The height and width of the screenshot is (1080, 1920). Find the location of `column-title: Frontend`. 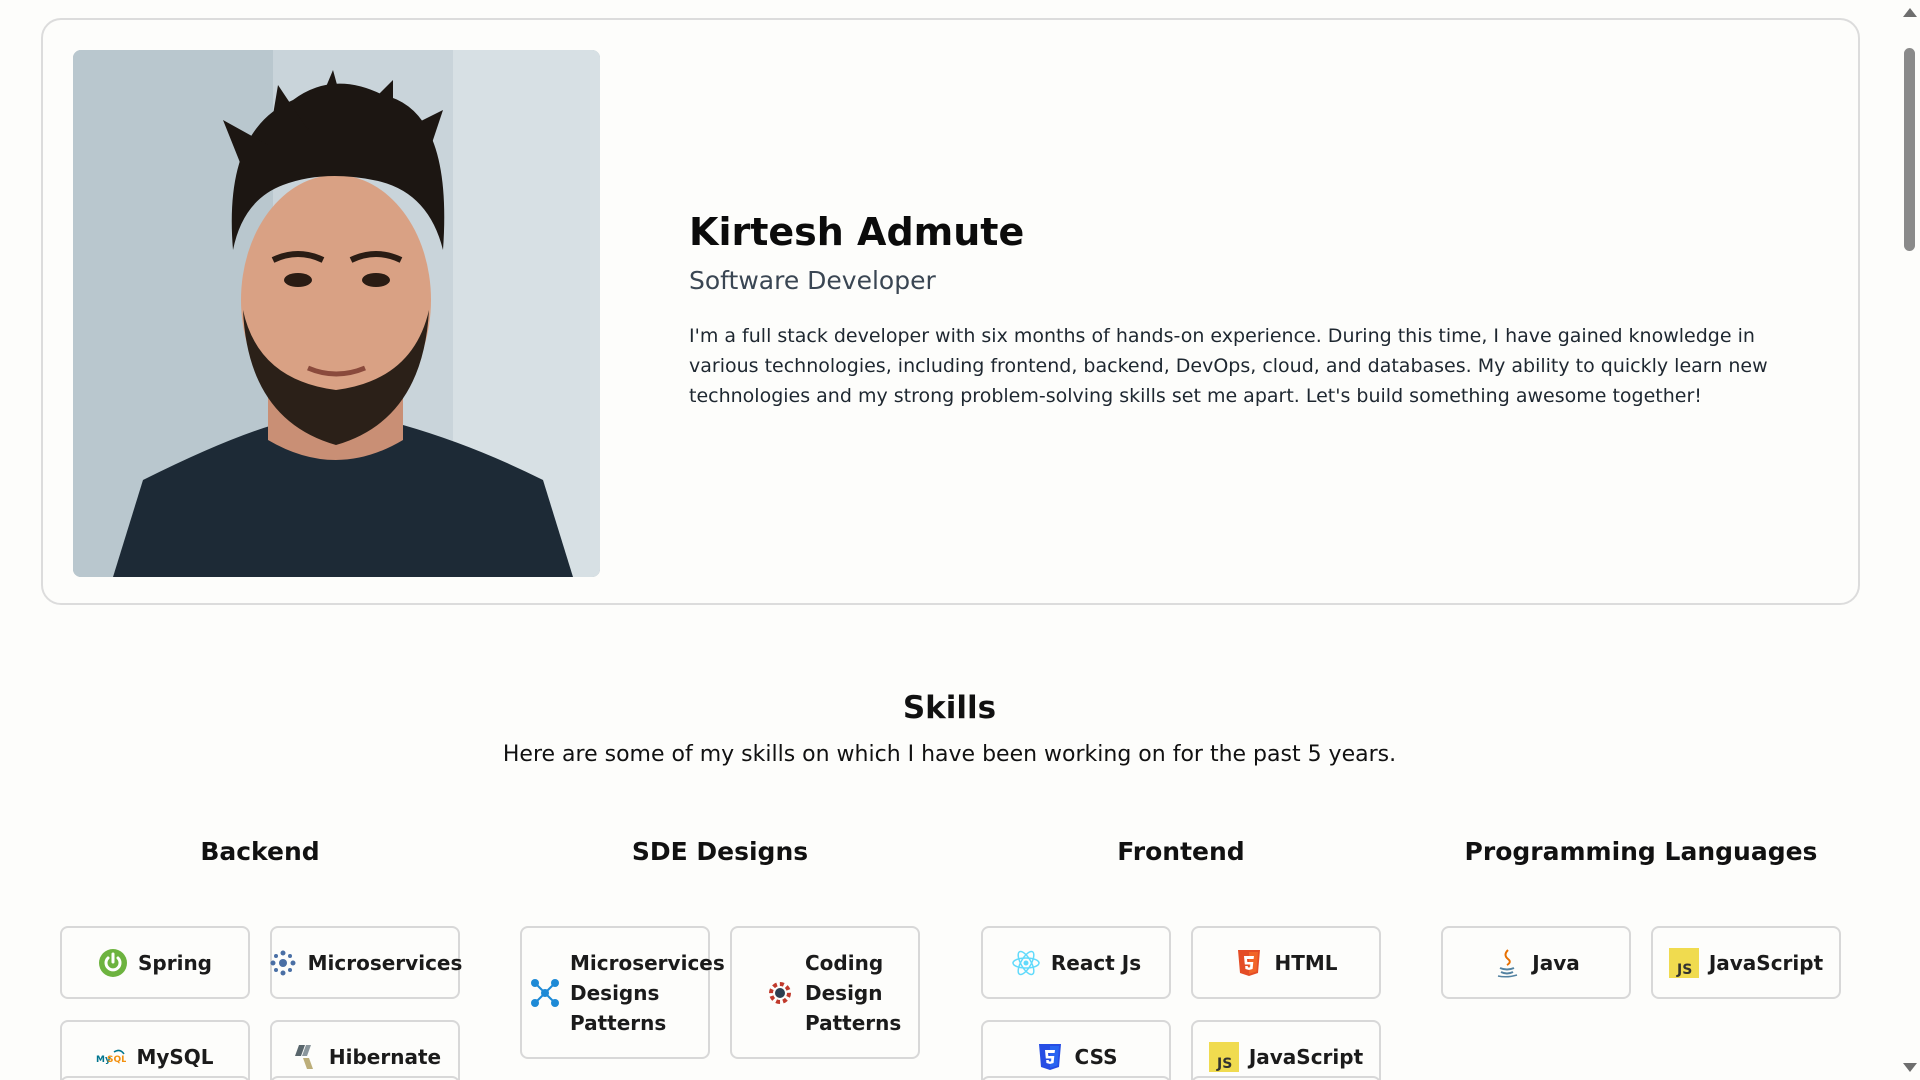

column-title: Frontend is located at coordinates (1181, 851).